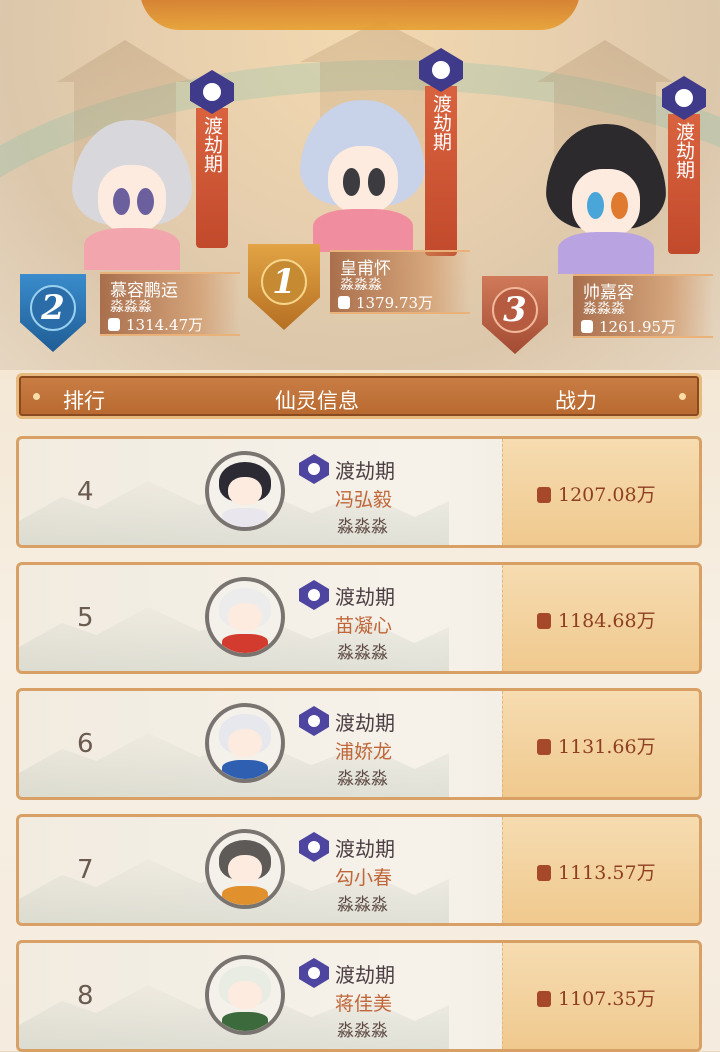 This screenshot has height=1052, width=720. What do you see at coordinates (317, 401) in the screenshot?
I see `header-info: 仙灵信息` at bounding box center [317, 401].